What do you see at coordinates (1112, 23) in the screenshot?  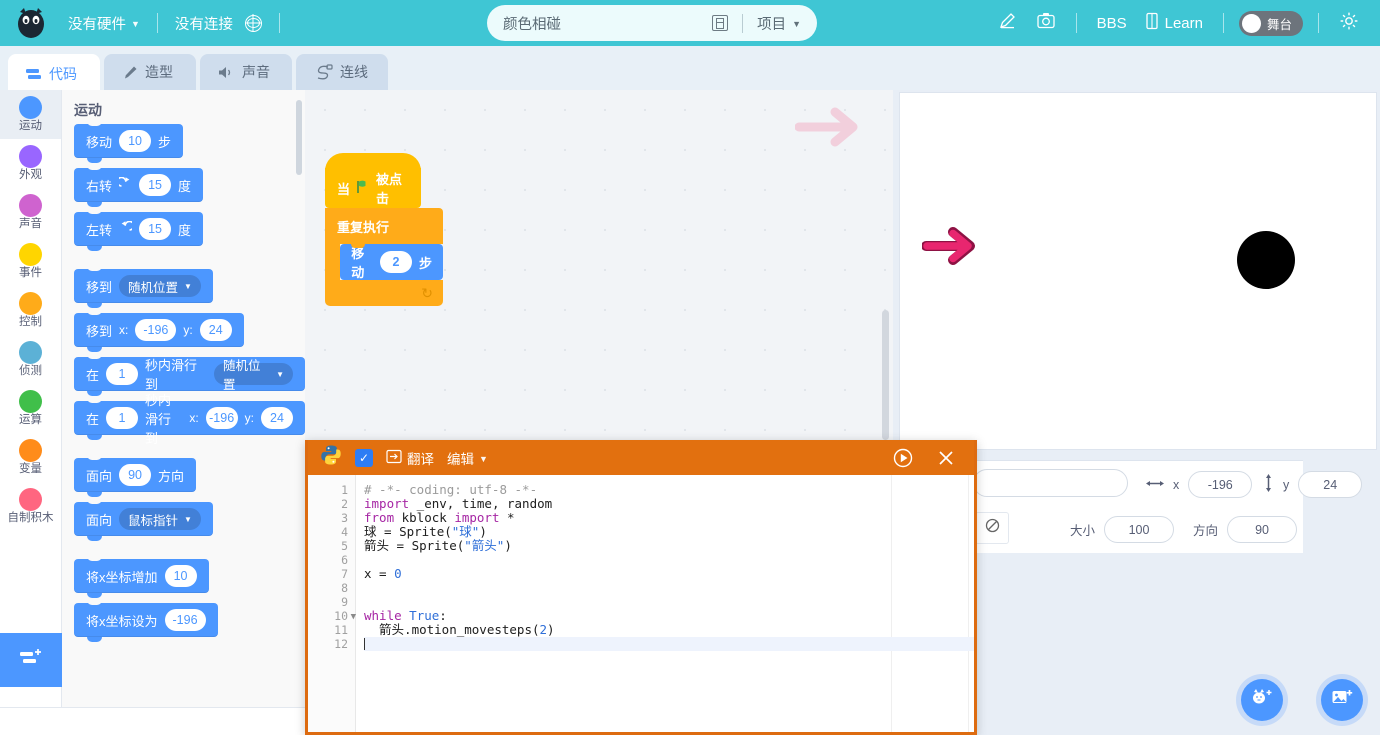 I see `bbs-link: BBS` at bounding box center [1112, 23].